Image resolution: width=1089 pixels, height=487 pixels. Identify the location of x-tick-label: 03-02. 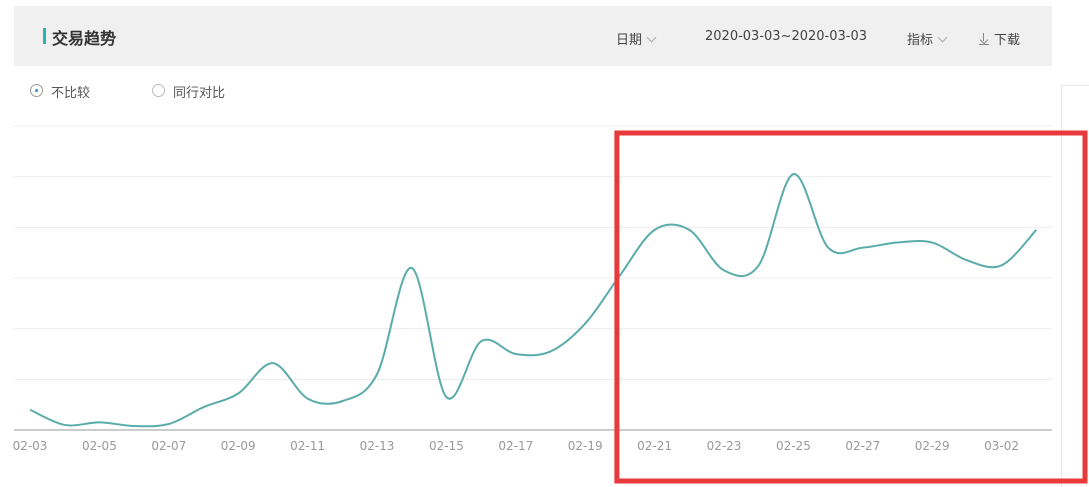
(1001, 446).